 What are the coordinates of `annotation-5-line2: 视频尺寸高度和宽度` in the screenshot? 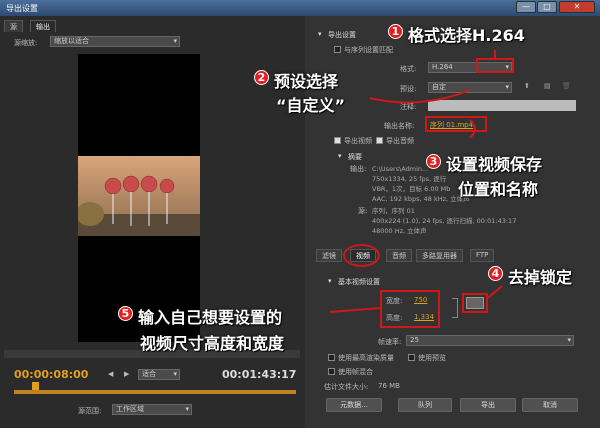 It's located at (212, 343).